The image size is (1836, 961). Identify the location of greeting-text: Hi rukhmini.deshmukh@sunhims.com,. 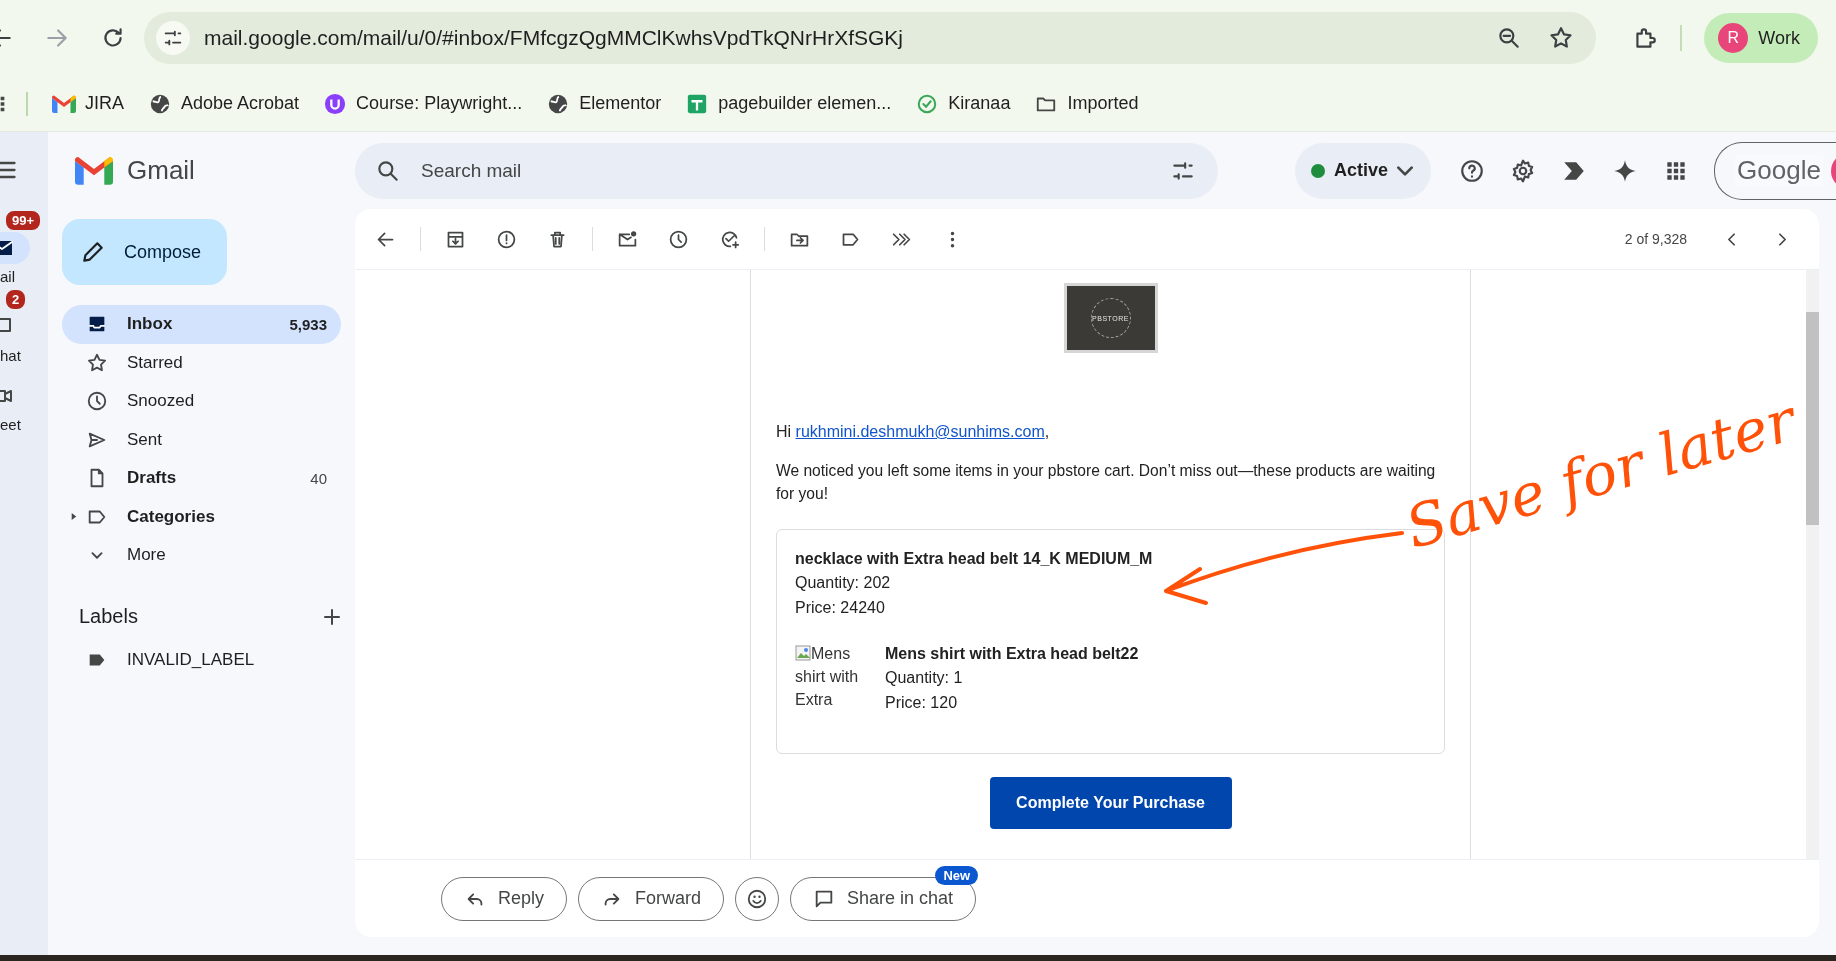
(913, 432).